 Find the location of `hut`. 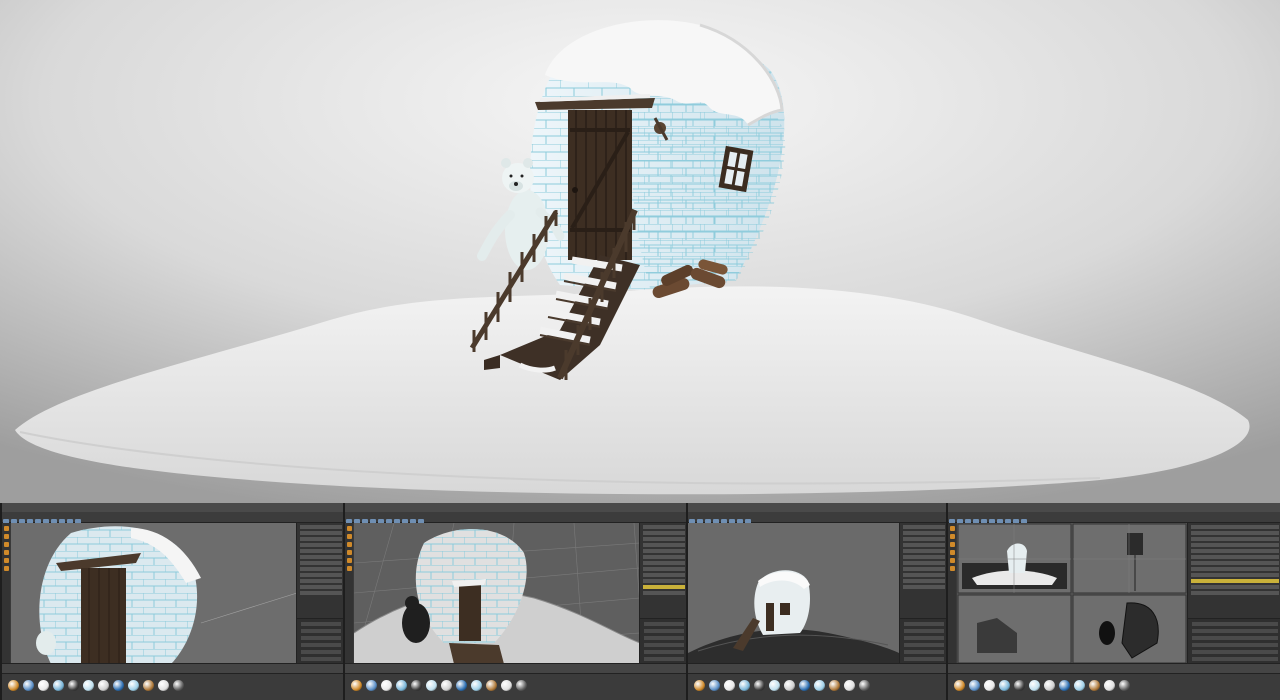

hut is located at coordinates (658, 155).